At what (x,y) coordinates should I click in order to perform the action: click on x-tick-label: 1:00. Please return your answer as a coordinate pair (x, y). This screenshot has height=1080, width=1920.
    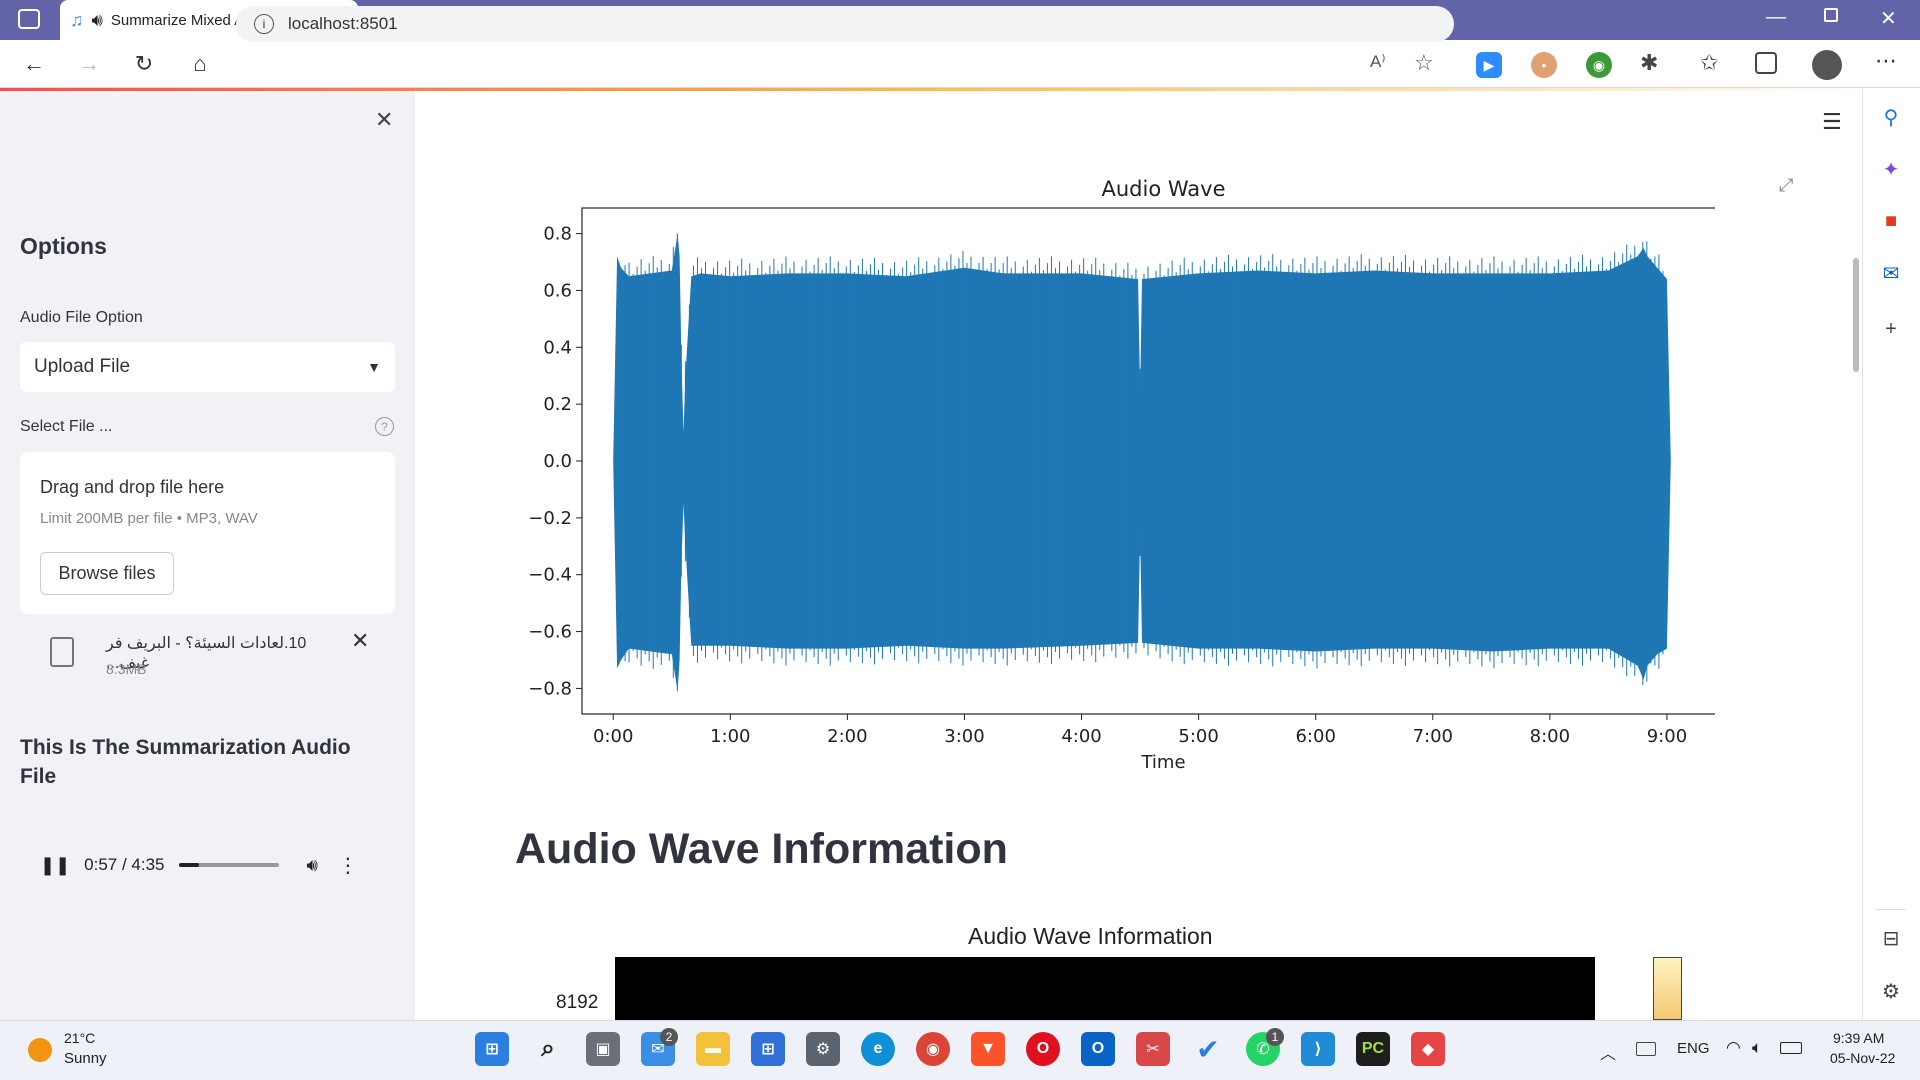
    Looking at the image, I should click on (730, 736).